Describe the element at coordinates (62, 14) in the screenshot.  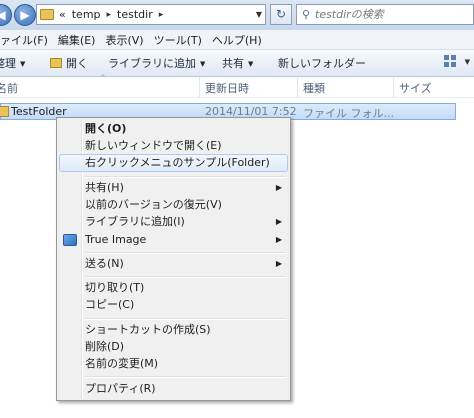
I see `breadcrumb-overflow: «` at that location.